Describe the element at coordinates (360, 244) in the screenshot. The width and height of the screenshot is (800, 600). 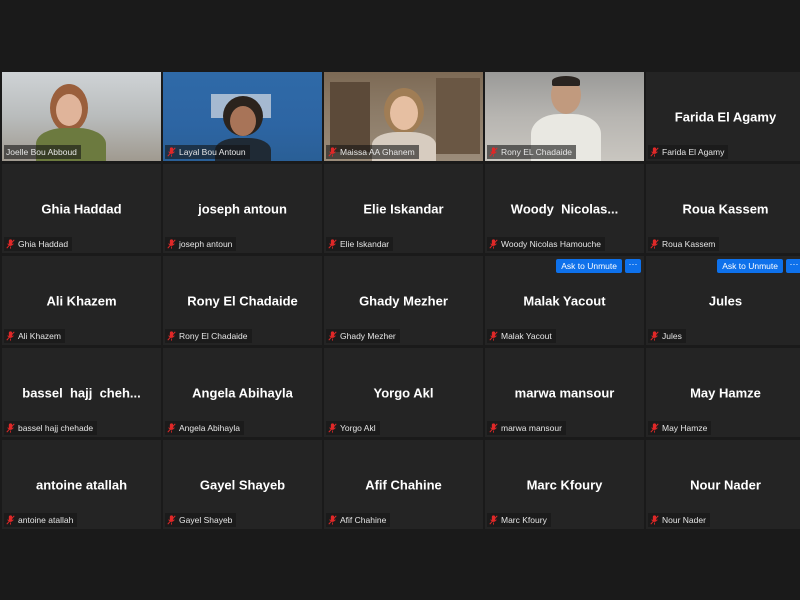
I see `participant-name-label: Elie Iskandar` at that location.